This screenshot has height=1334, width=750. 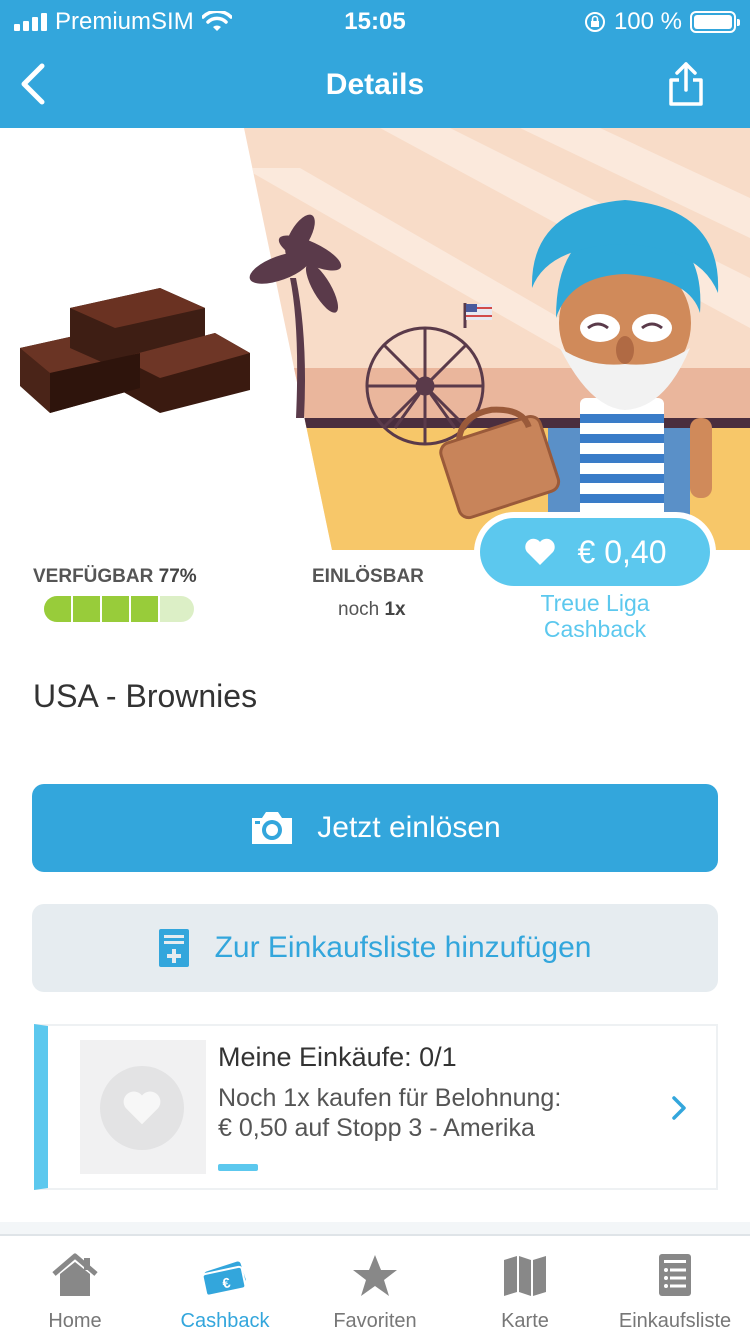 What do you see at coordinates (715, 22) in the screenshot?
I see `battery-icon` at bounding box center [715, 22].